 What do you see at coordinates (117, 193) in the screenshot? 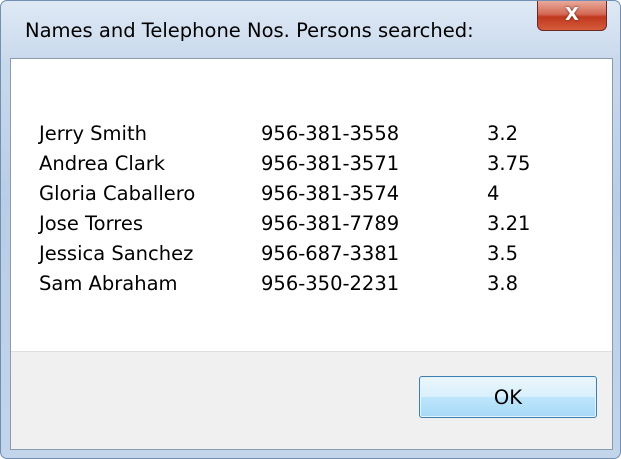
I see `person-name: Gloria Caballero` at bounding box center [117, 193].